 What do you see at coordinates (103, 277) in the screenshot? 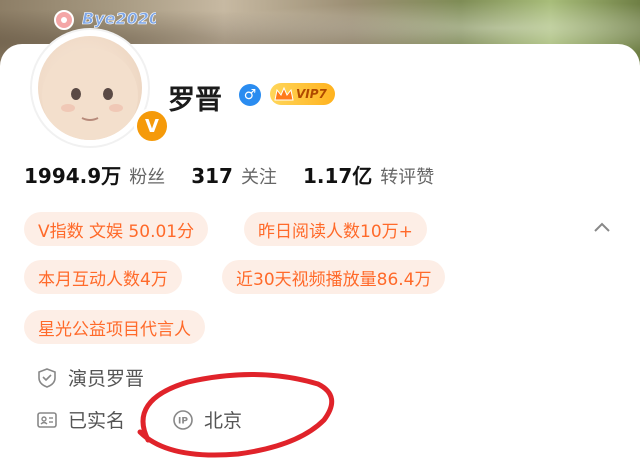
I see `tag-monthly-interactions: 本月互动人数4万` at bounding box center [103, 277].